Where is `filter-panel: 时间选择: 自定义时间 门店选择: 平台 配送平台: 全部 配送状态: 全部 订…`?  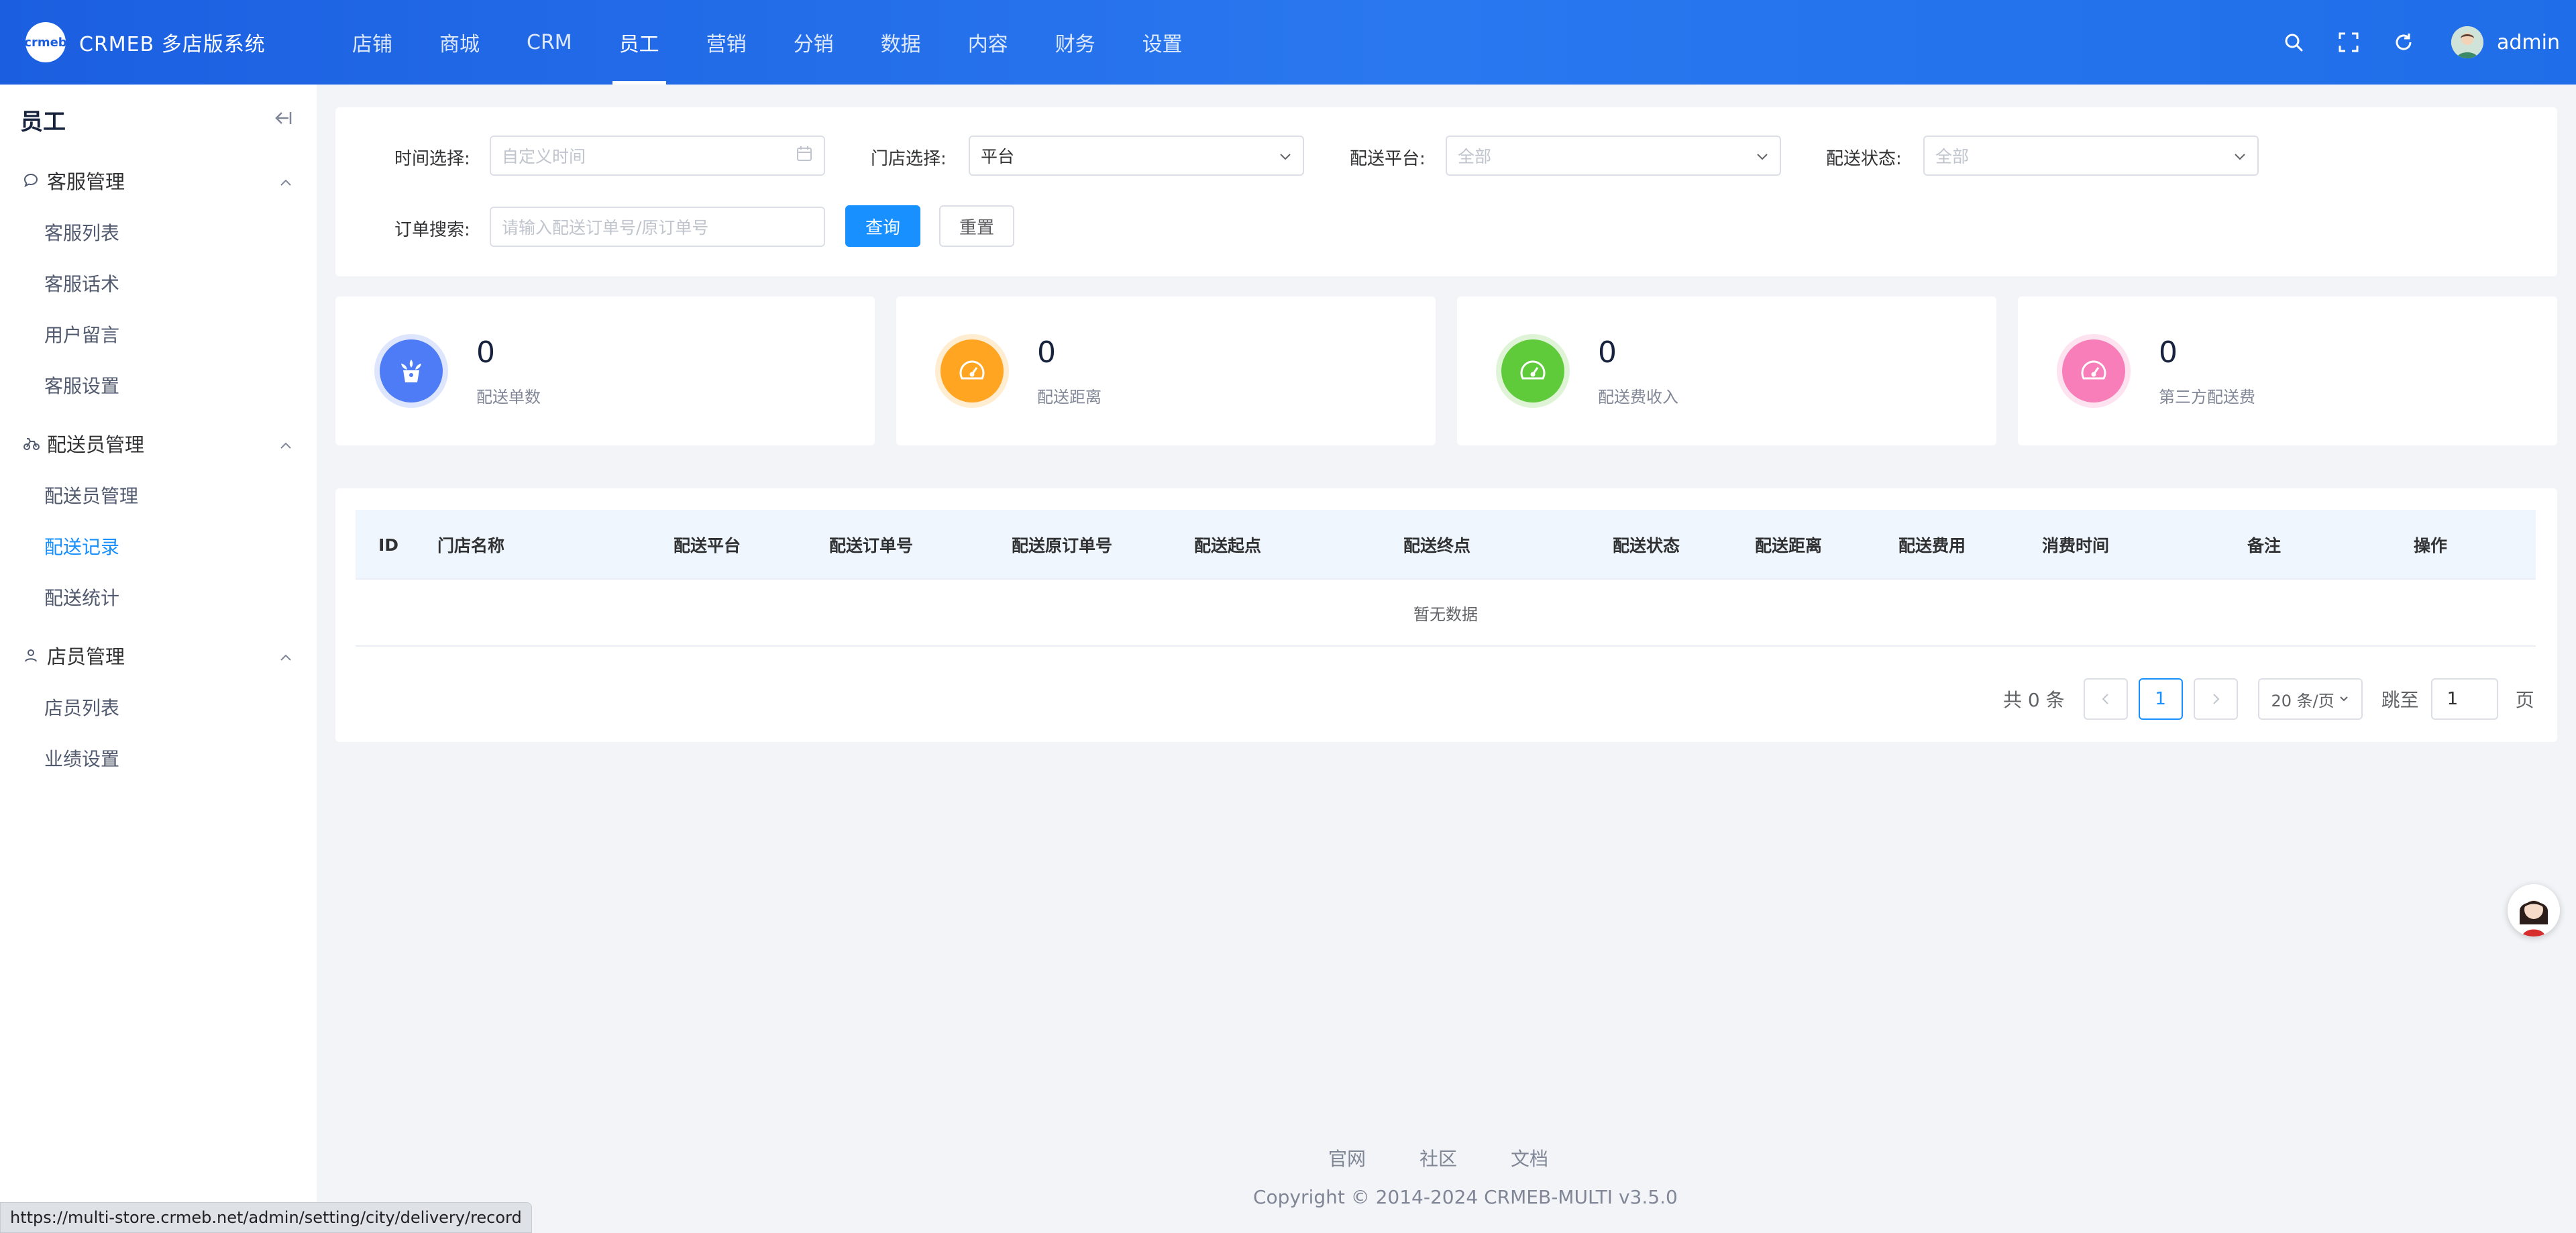
filter-panel: 时间选择: 自定义时间 门店选择: 平台 配送平台: 全部 配送状态: 全部 订… is located at coordinates (1446, 192).